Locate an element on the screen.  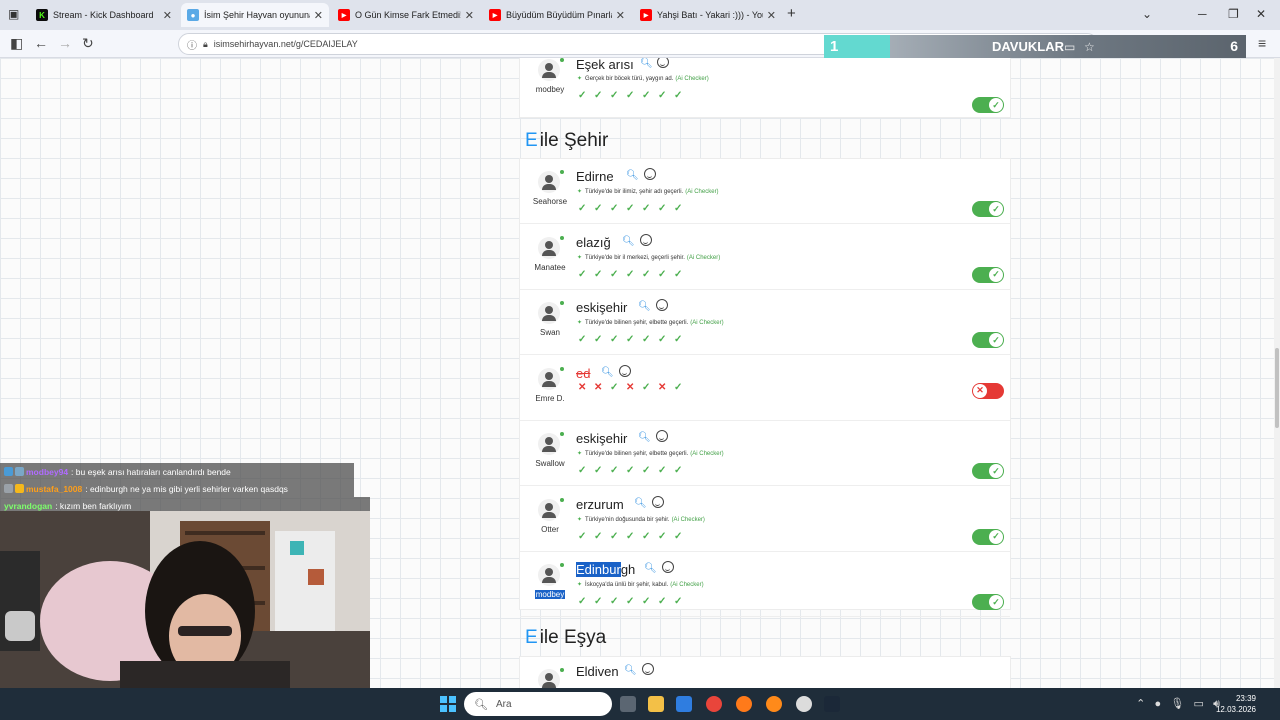
badge-icon is located at coordinates (8, 488).